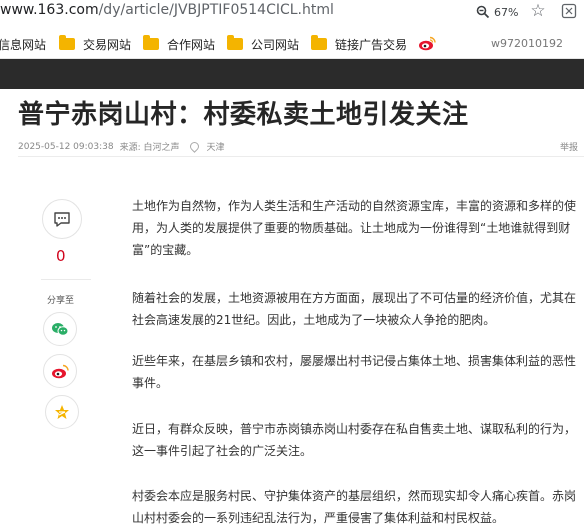 Image resolution: width=584 pixels, height=531 pixels. I want to click on location-pin-icon, so click(194, 146).